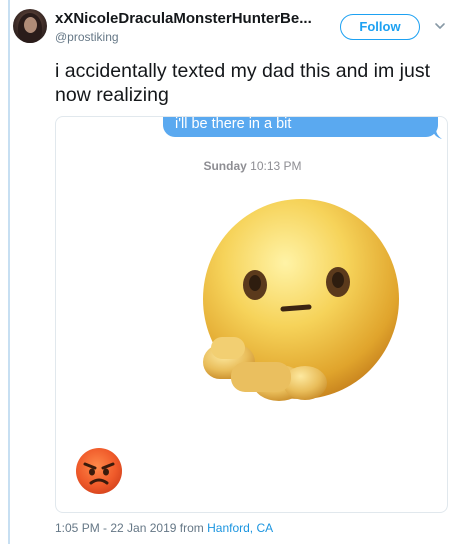  What do you see at coordinates (240, 528) in the screenshot?
I see `location-link: Hanford, CA` at bounding box center [240, 528].